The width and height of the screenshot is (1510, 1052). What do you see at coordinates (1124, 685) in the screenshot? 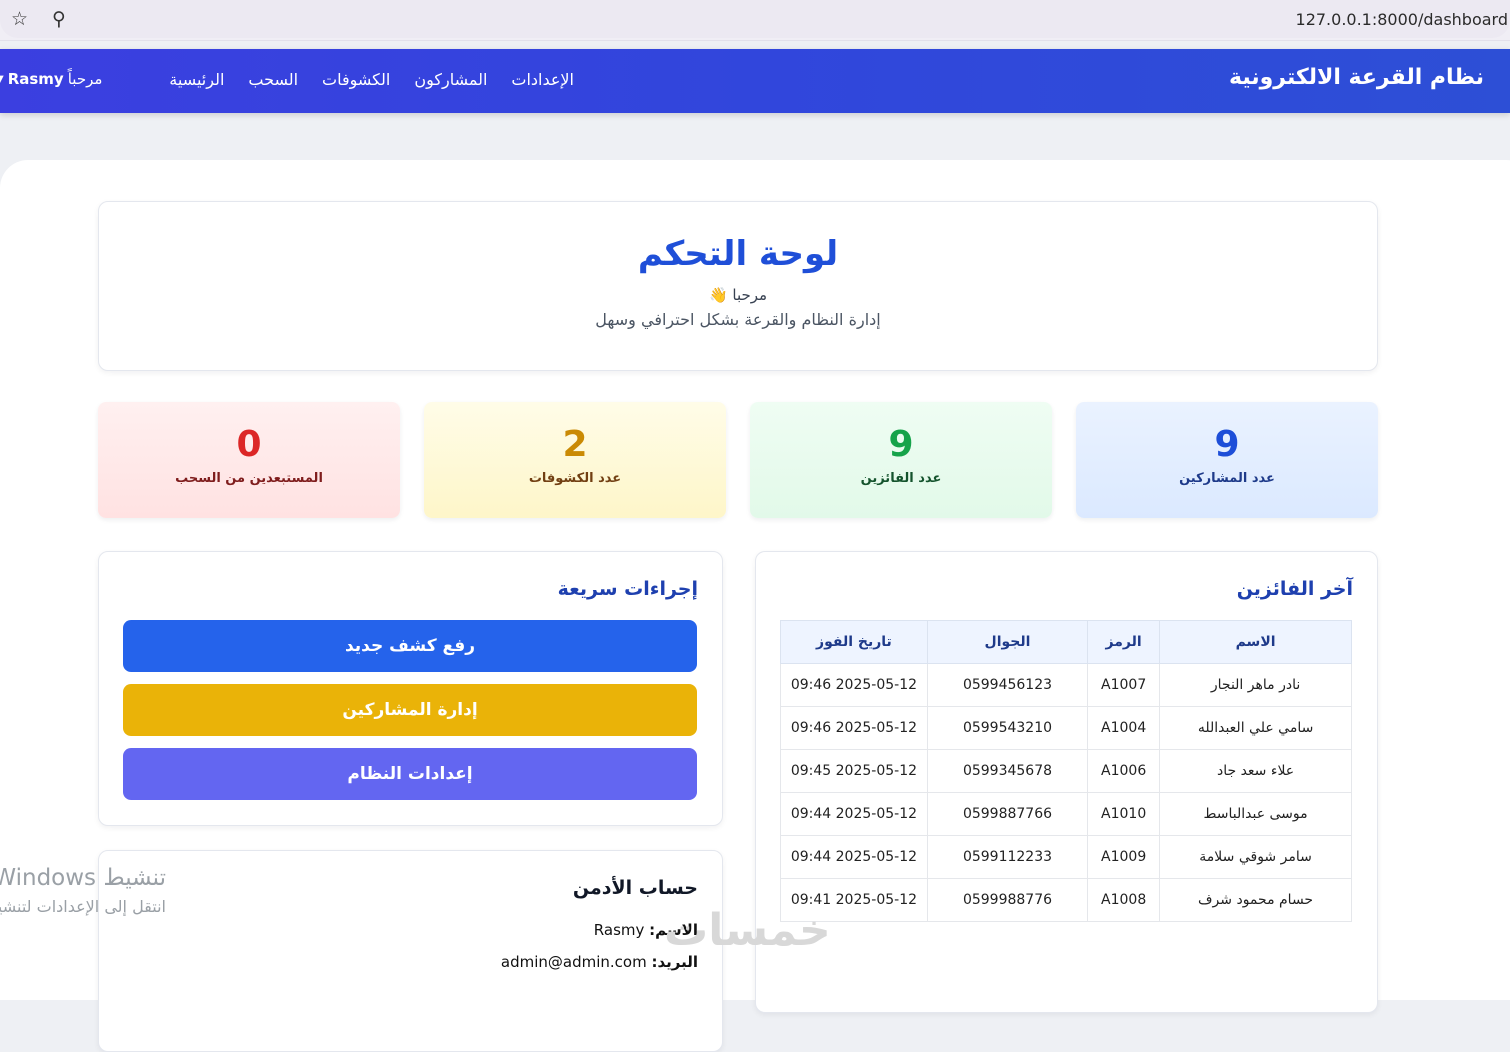
I see `cell-code: A1007` at bounding box center [1124, 685].